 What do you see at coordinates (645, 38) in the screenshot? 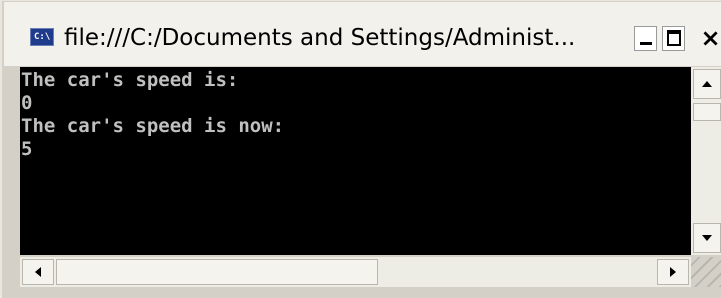
I see `minimize-button` at bounding box center [645, 38].